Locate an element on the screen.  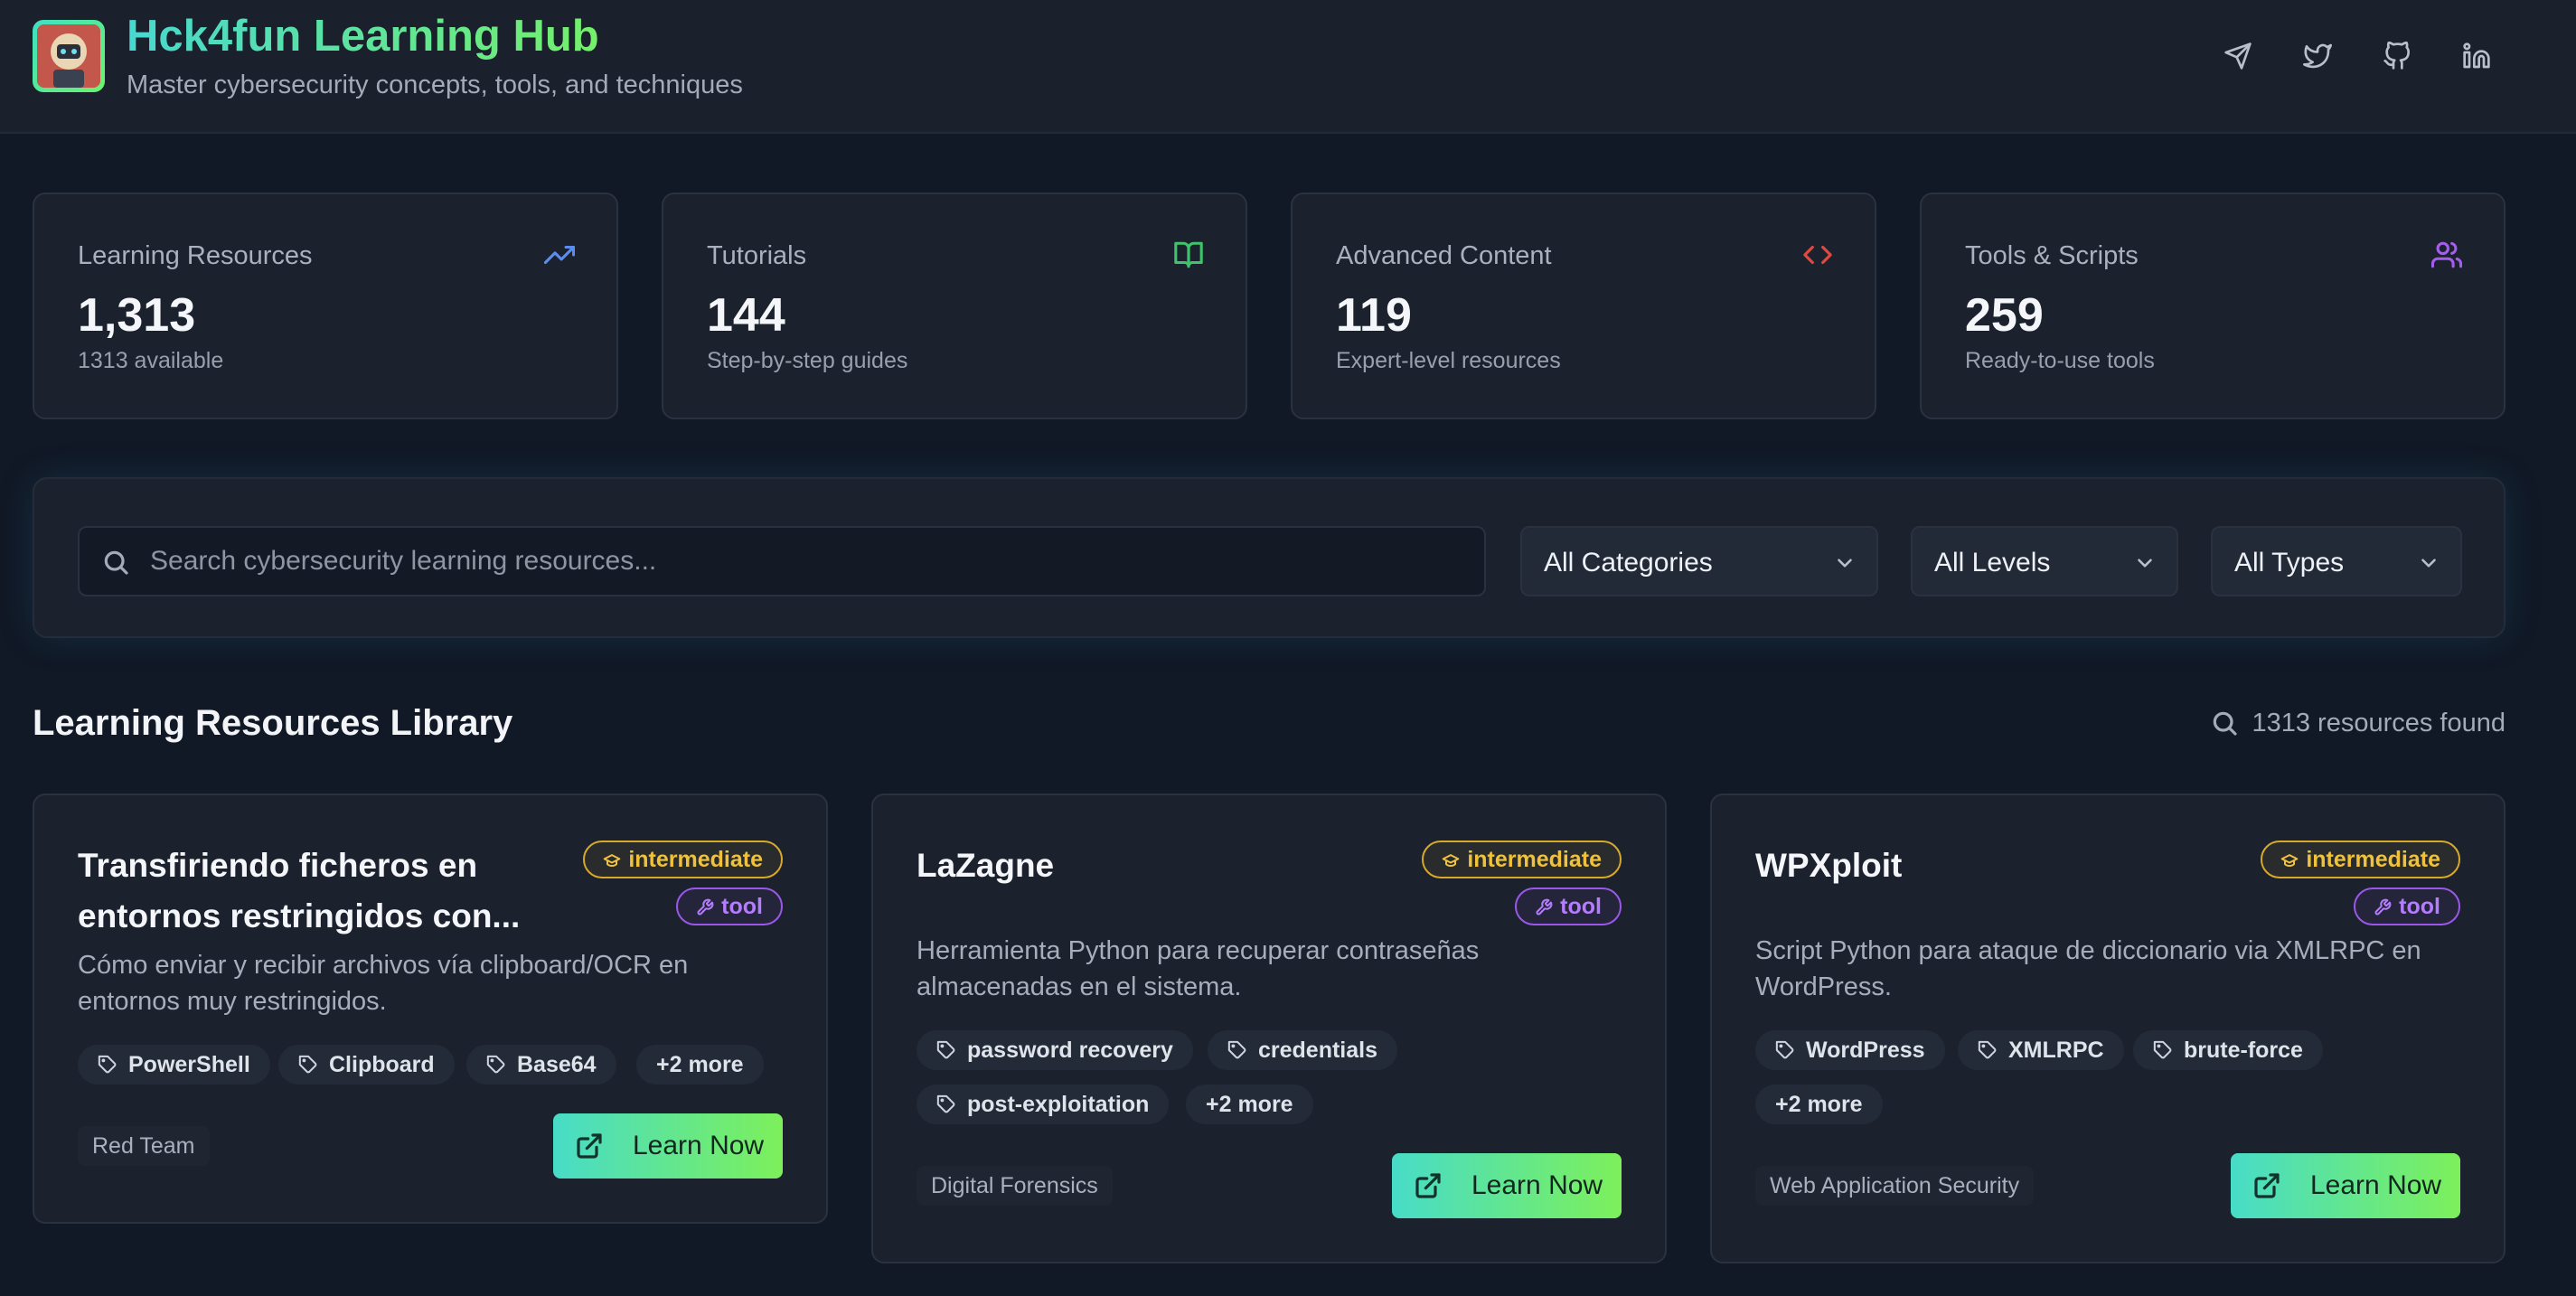
category-label: Red Team is located at coordinates (144, 1146).